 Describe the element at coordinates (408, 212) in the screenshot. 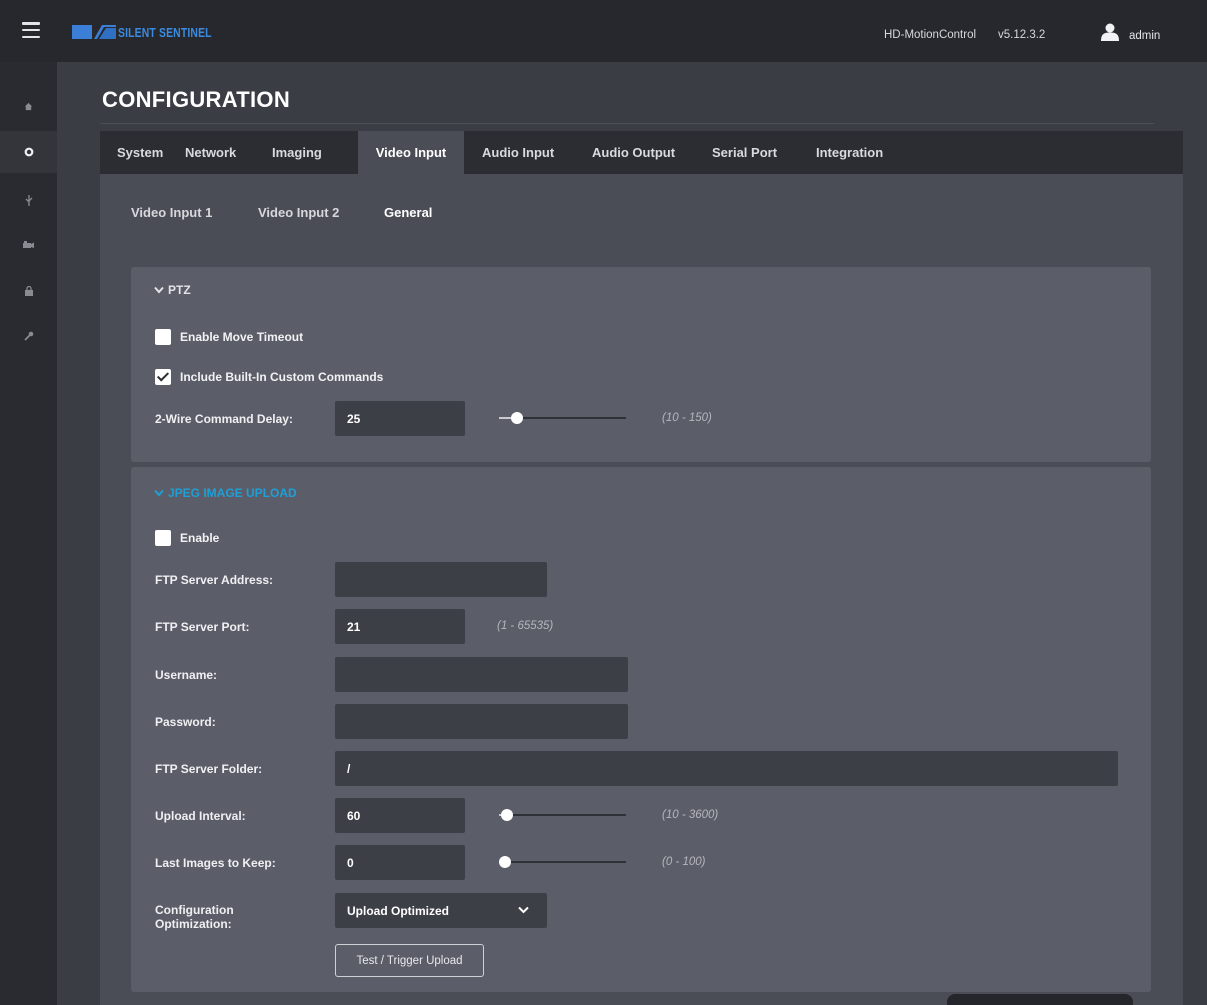

I see `subtab-general: General` at that location.